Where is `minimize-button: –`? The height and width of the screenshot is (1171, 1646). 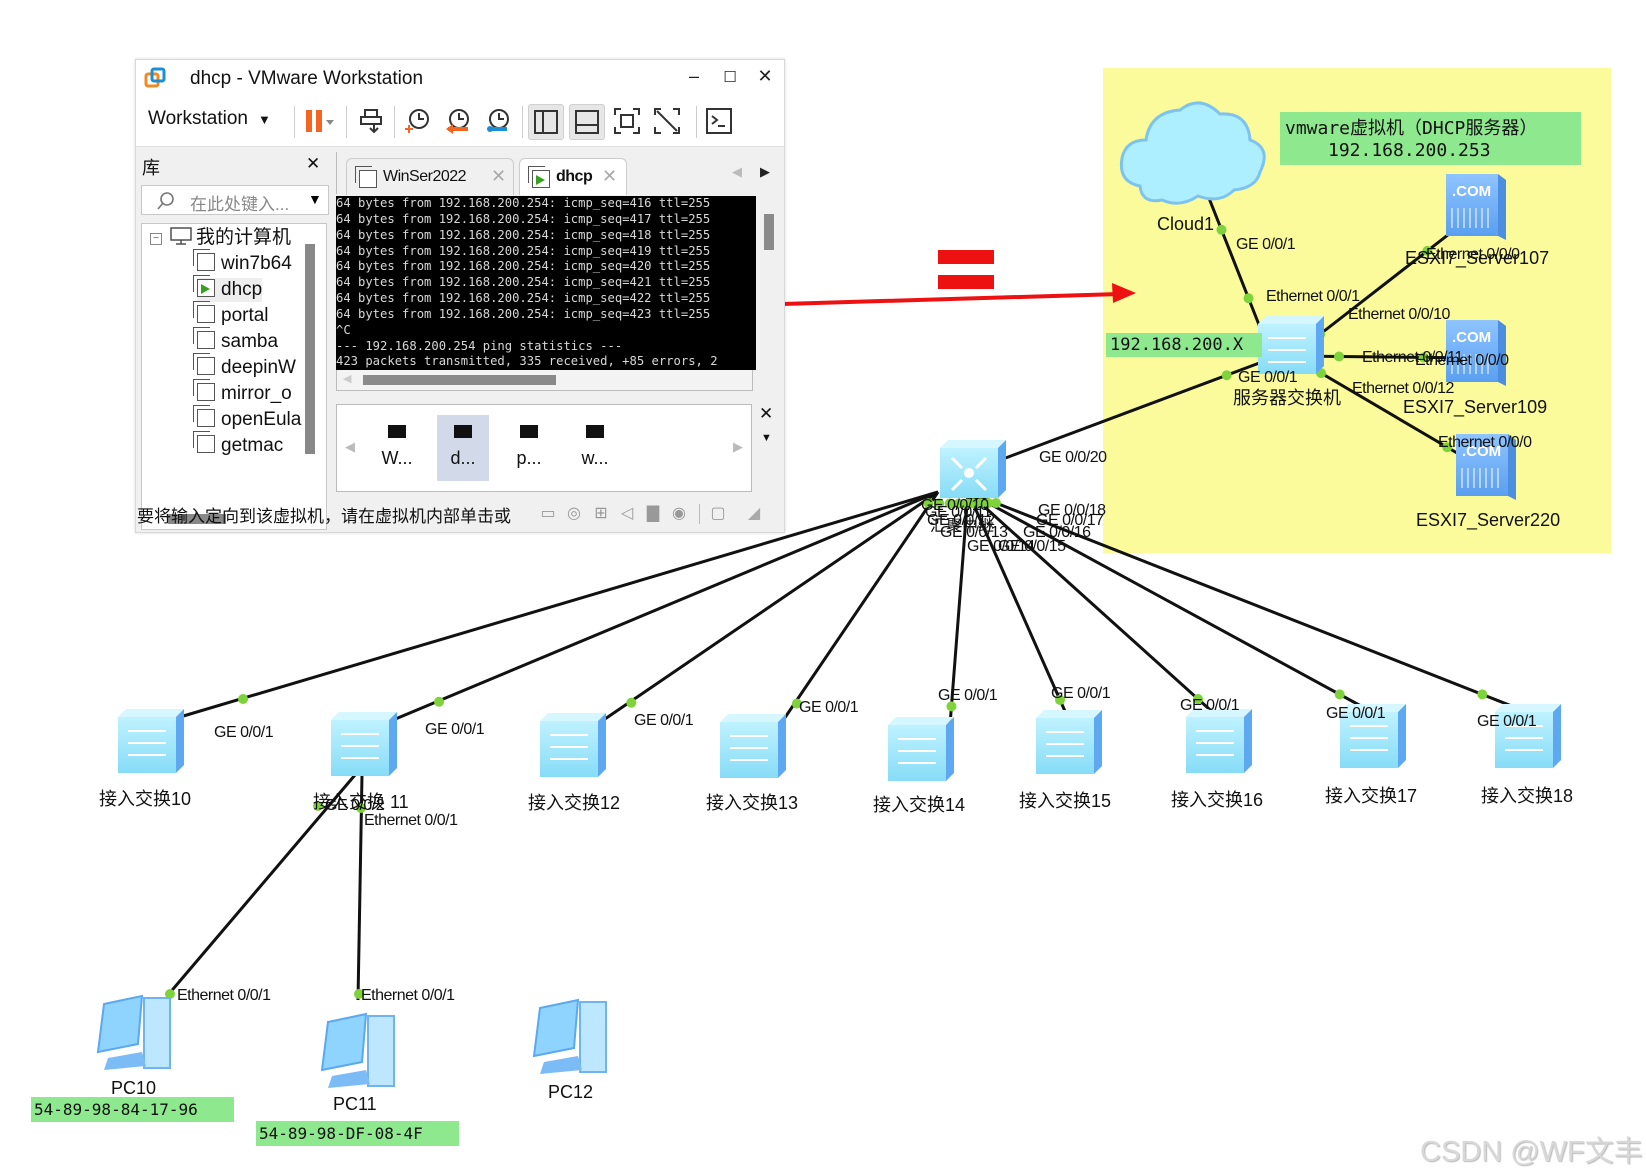 minimize-button: – is located at coordinates (694, 76).